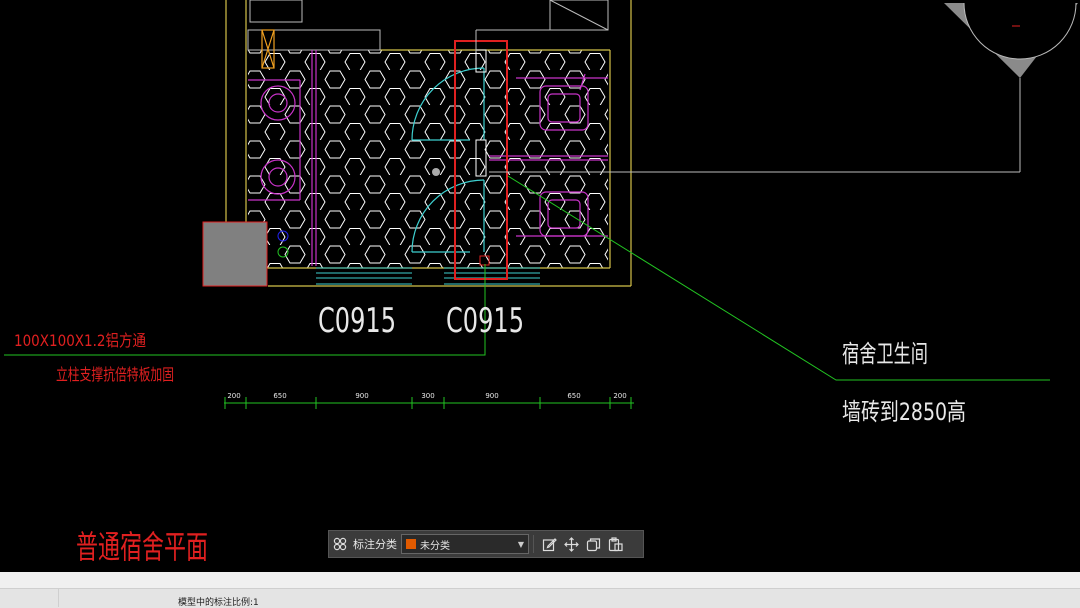 The image size is (1080, 608). I want to click on window-label-right: C0915, so click(485, 321).